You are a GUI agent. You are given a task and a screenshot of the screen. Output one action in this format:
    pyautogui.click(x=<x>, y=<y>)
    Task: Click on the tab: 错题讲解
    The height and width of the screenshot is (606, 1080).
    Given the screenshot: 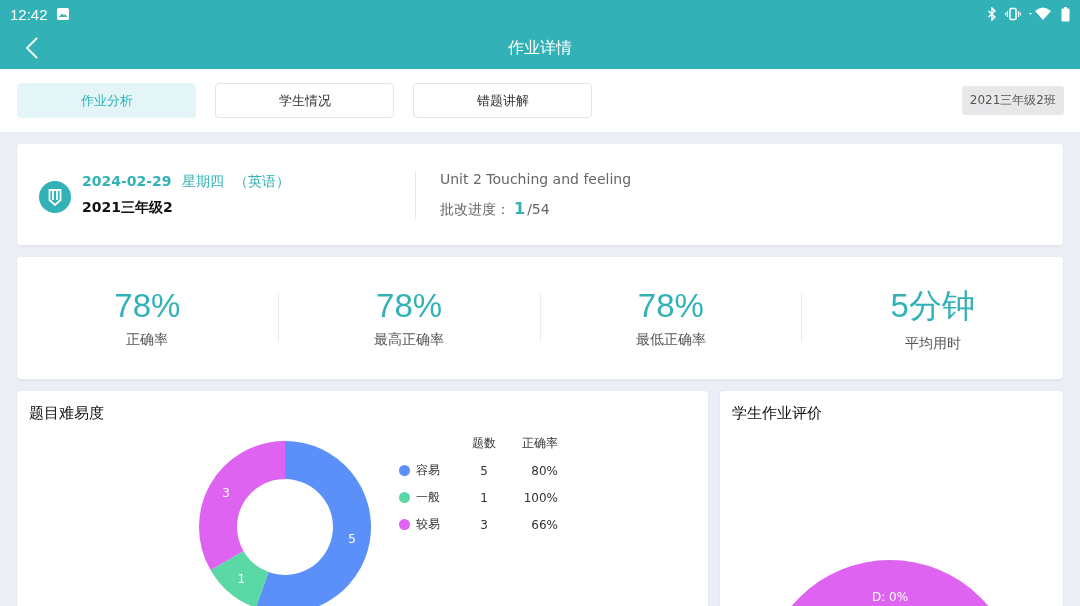 What is the action you would take?
    pyautogui.click(x=502, y=100)
    